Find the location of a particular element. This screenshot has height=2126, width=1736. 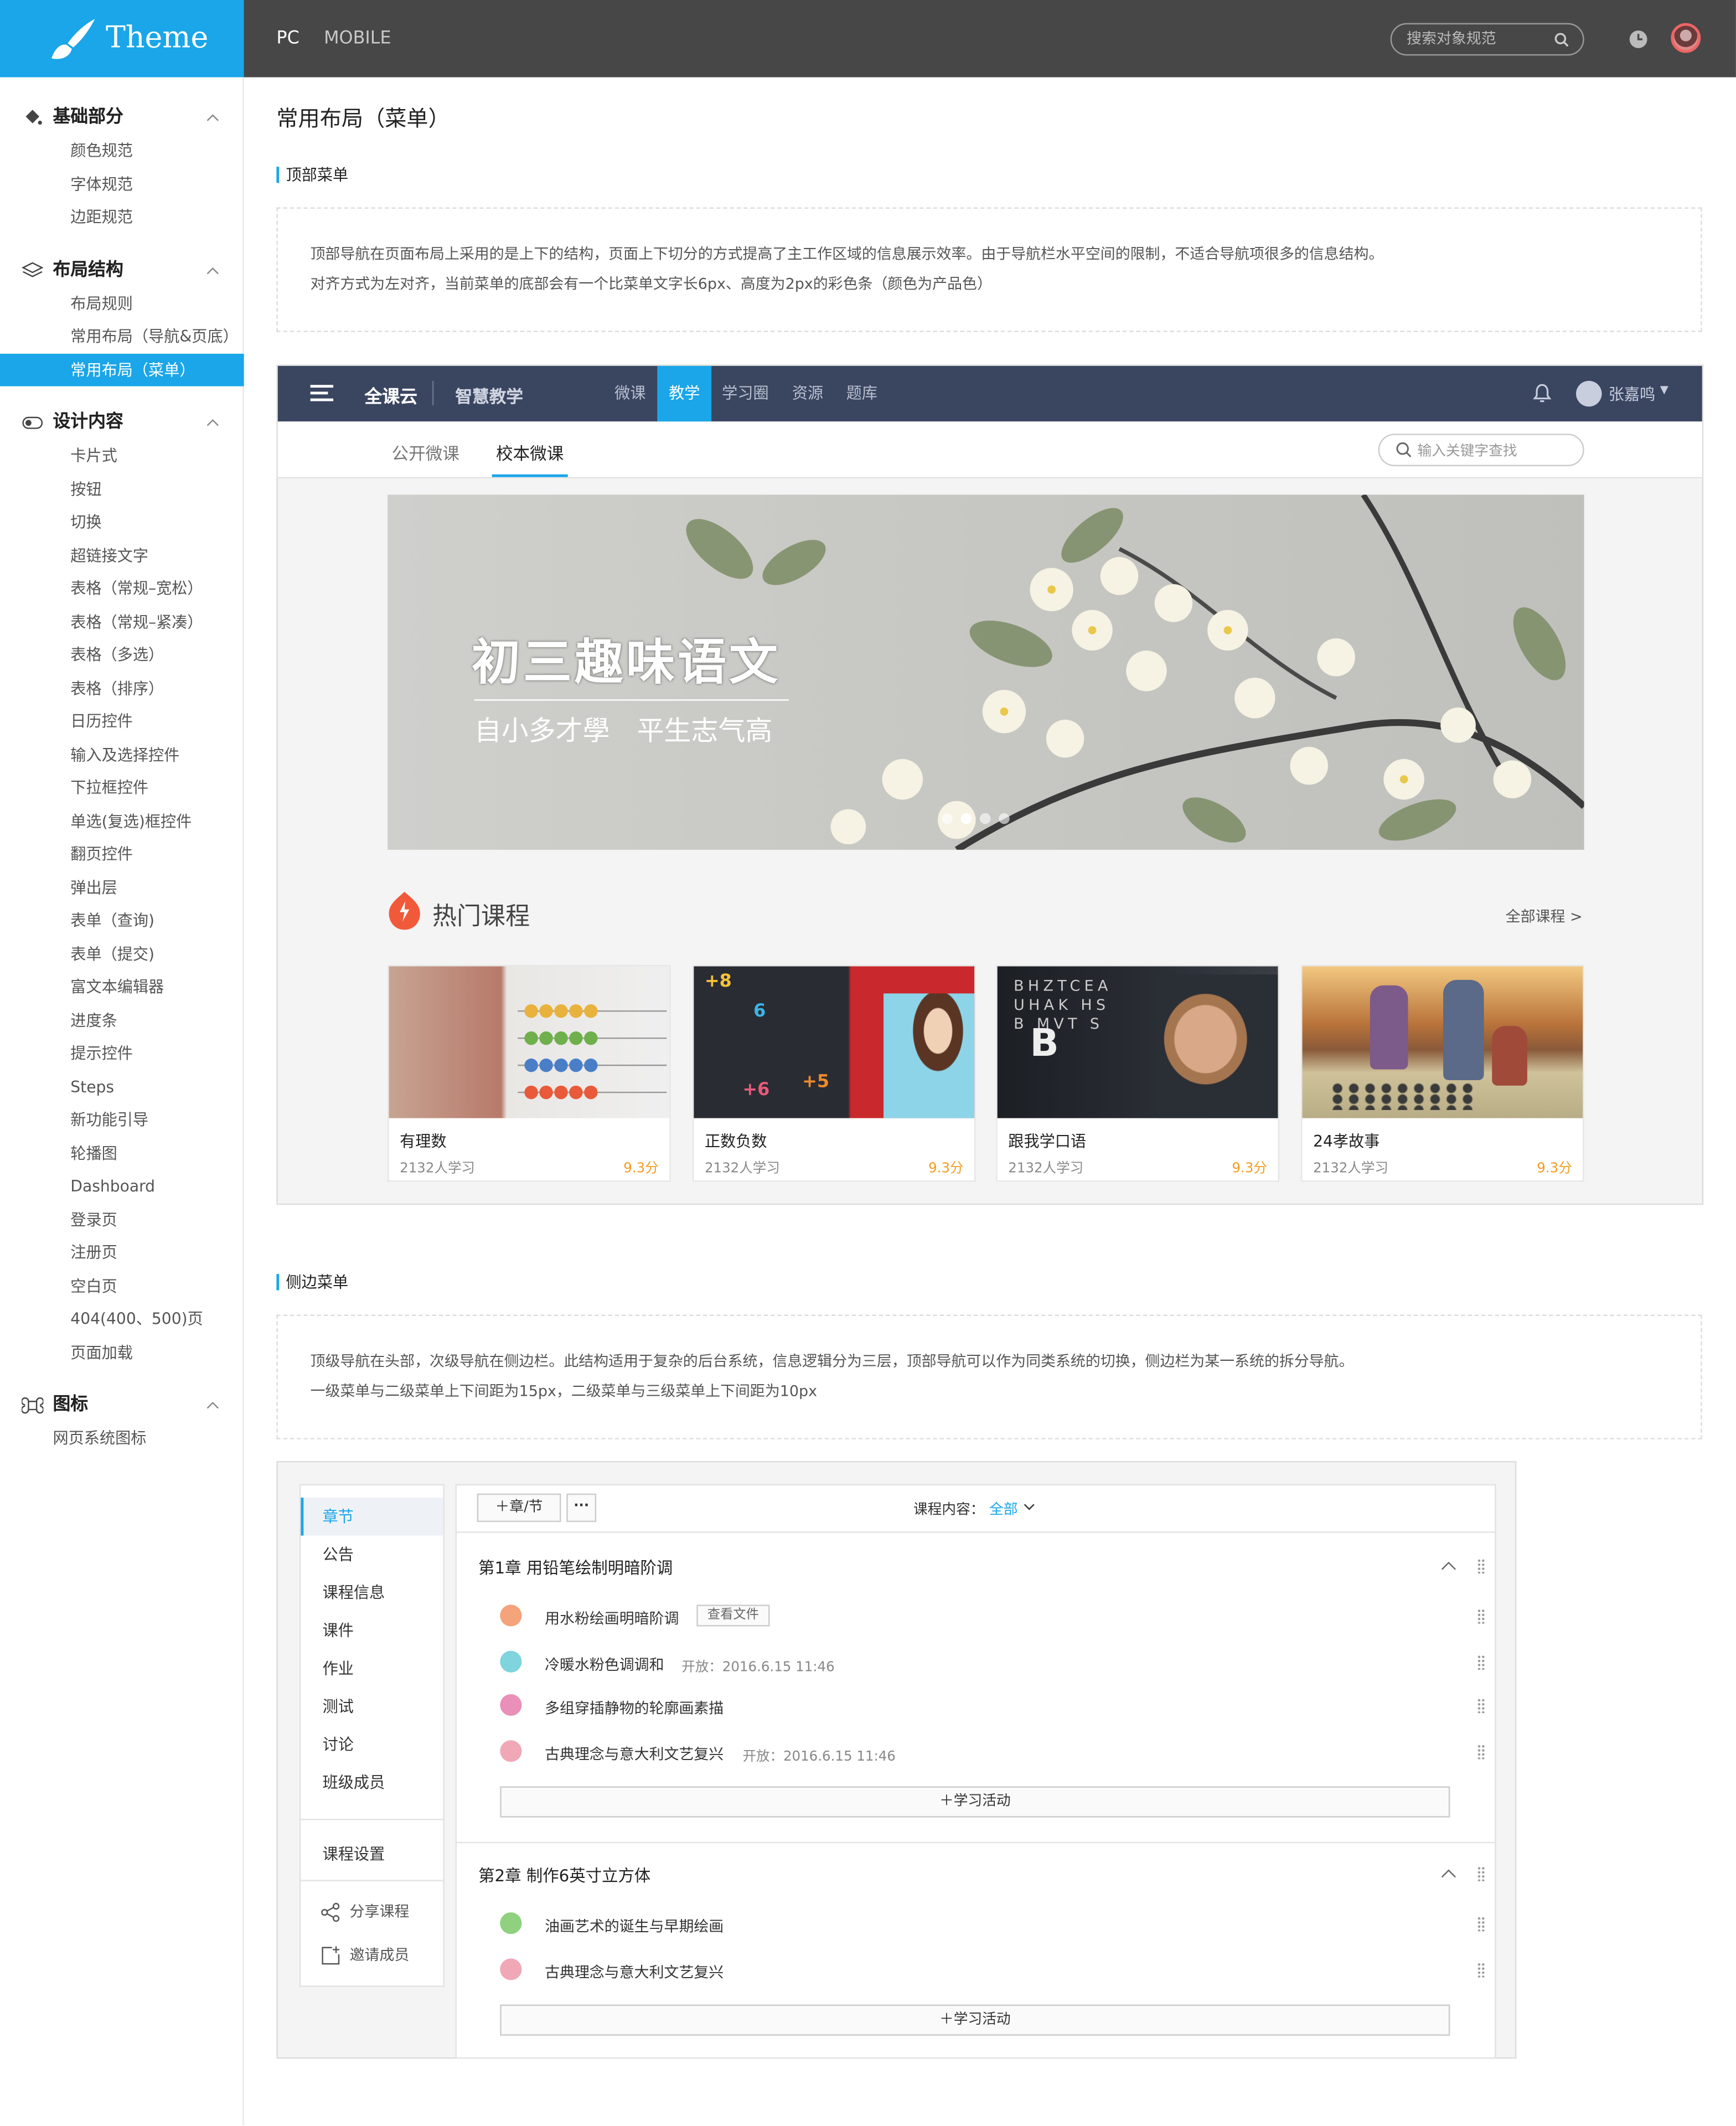

avatar is located at coordinates (1686, 38).